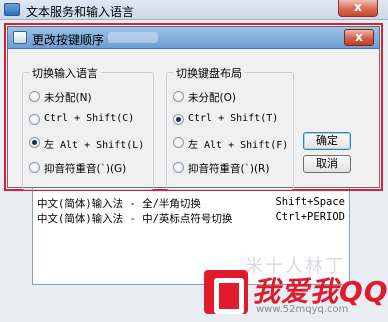  What do you see at coordinates (294, 294) in the screenshot?
I see `site-logo: 我爱我QQ www.52mqyq.com` at bounding box center [294, 294].